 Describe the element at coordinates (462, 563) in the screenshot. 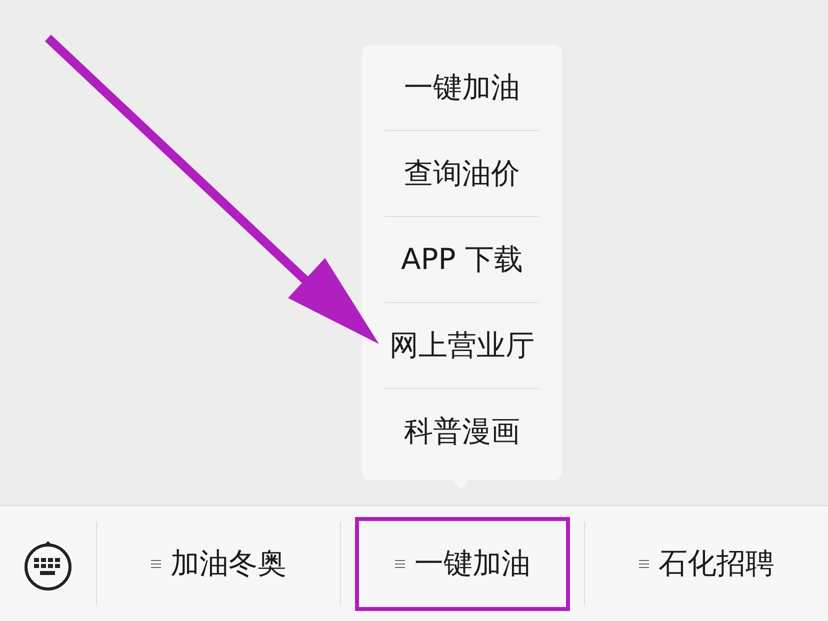

I see `menu-tab: 一键加油` at that location.